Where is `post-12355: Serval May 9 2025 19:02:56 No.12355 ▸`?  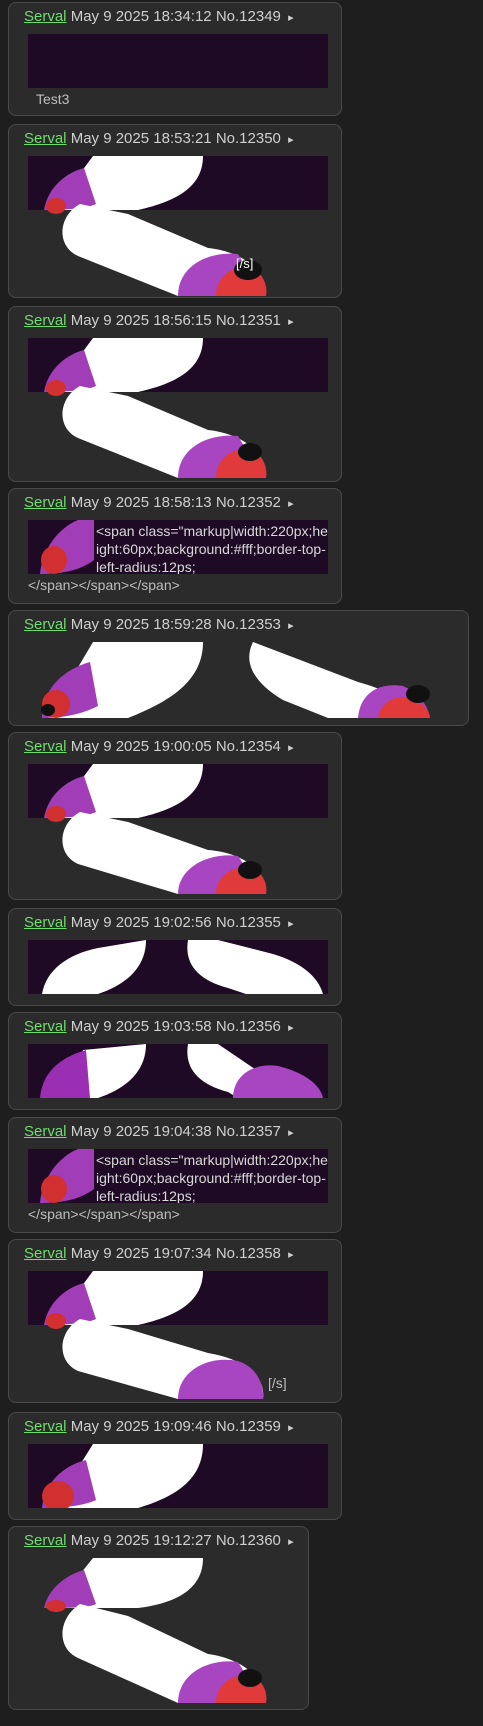
post-12355: Serval May 9 2025 19:02:56 No.12355 ▸ is located at coordinates (175, 957).